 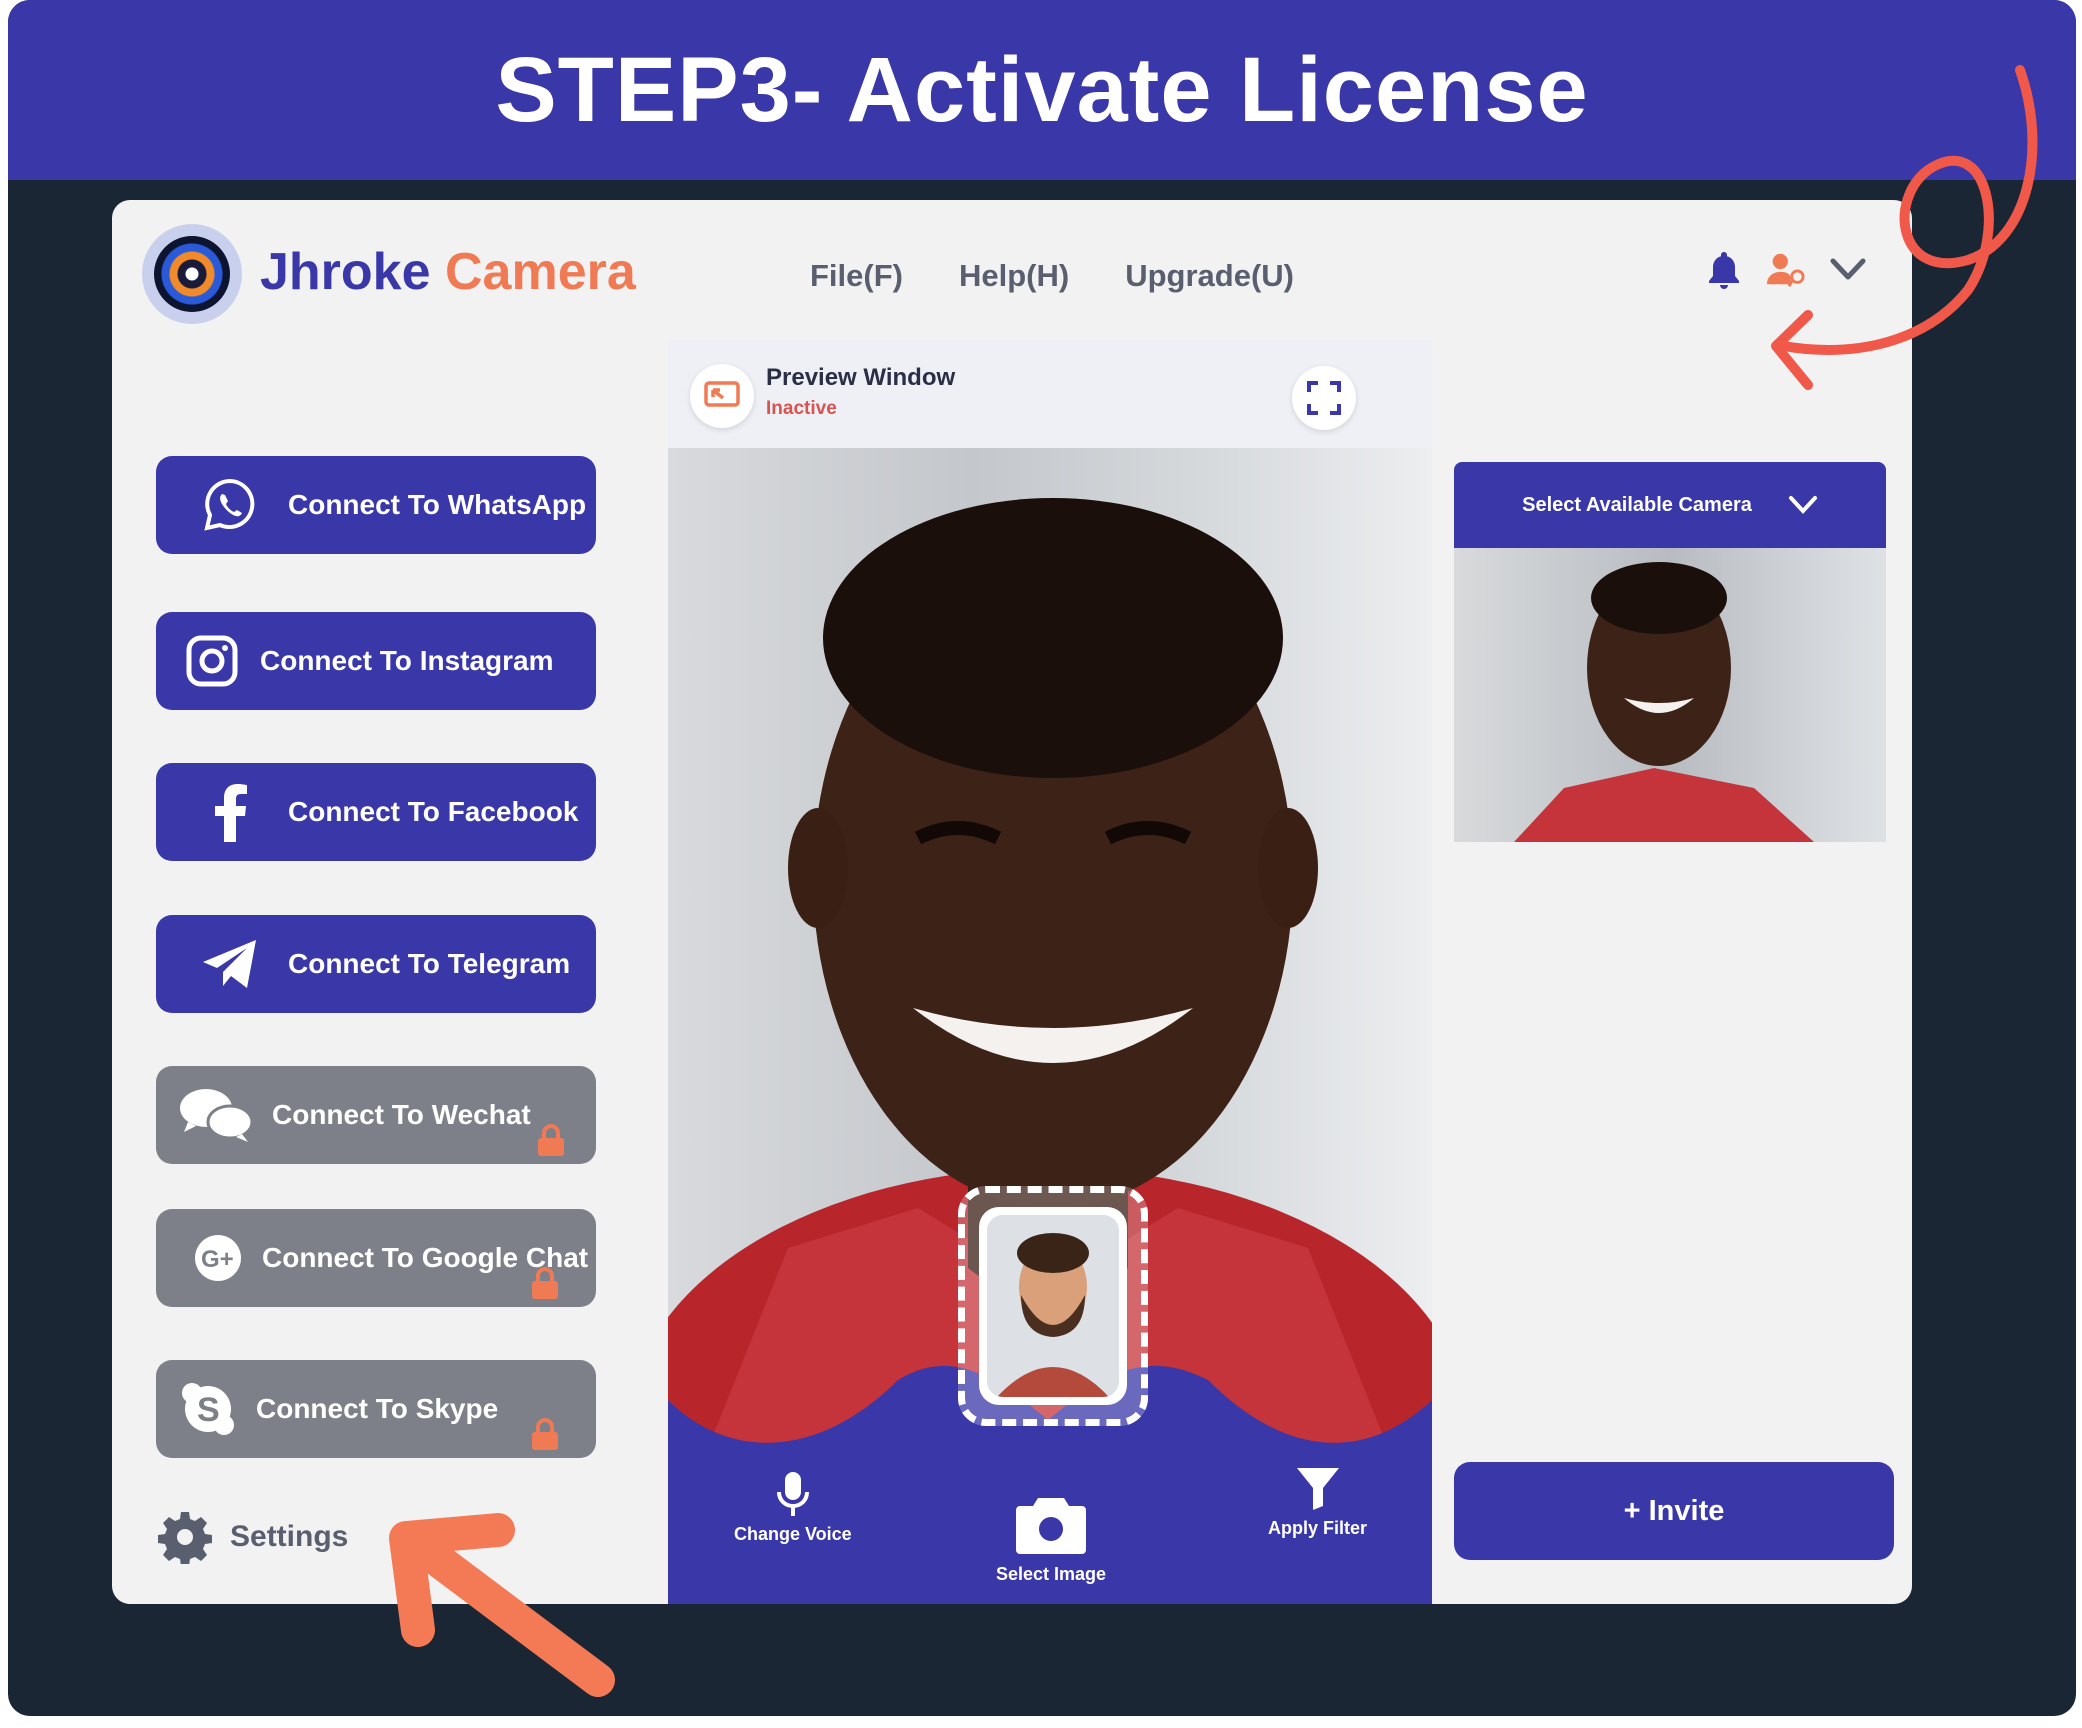 I want to click on fullscreen-icon, so click(x=1324, y=398).